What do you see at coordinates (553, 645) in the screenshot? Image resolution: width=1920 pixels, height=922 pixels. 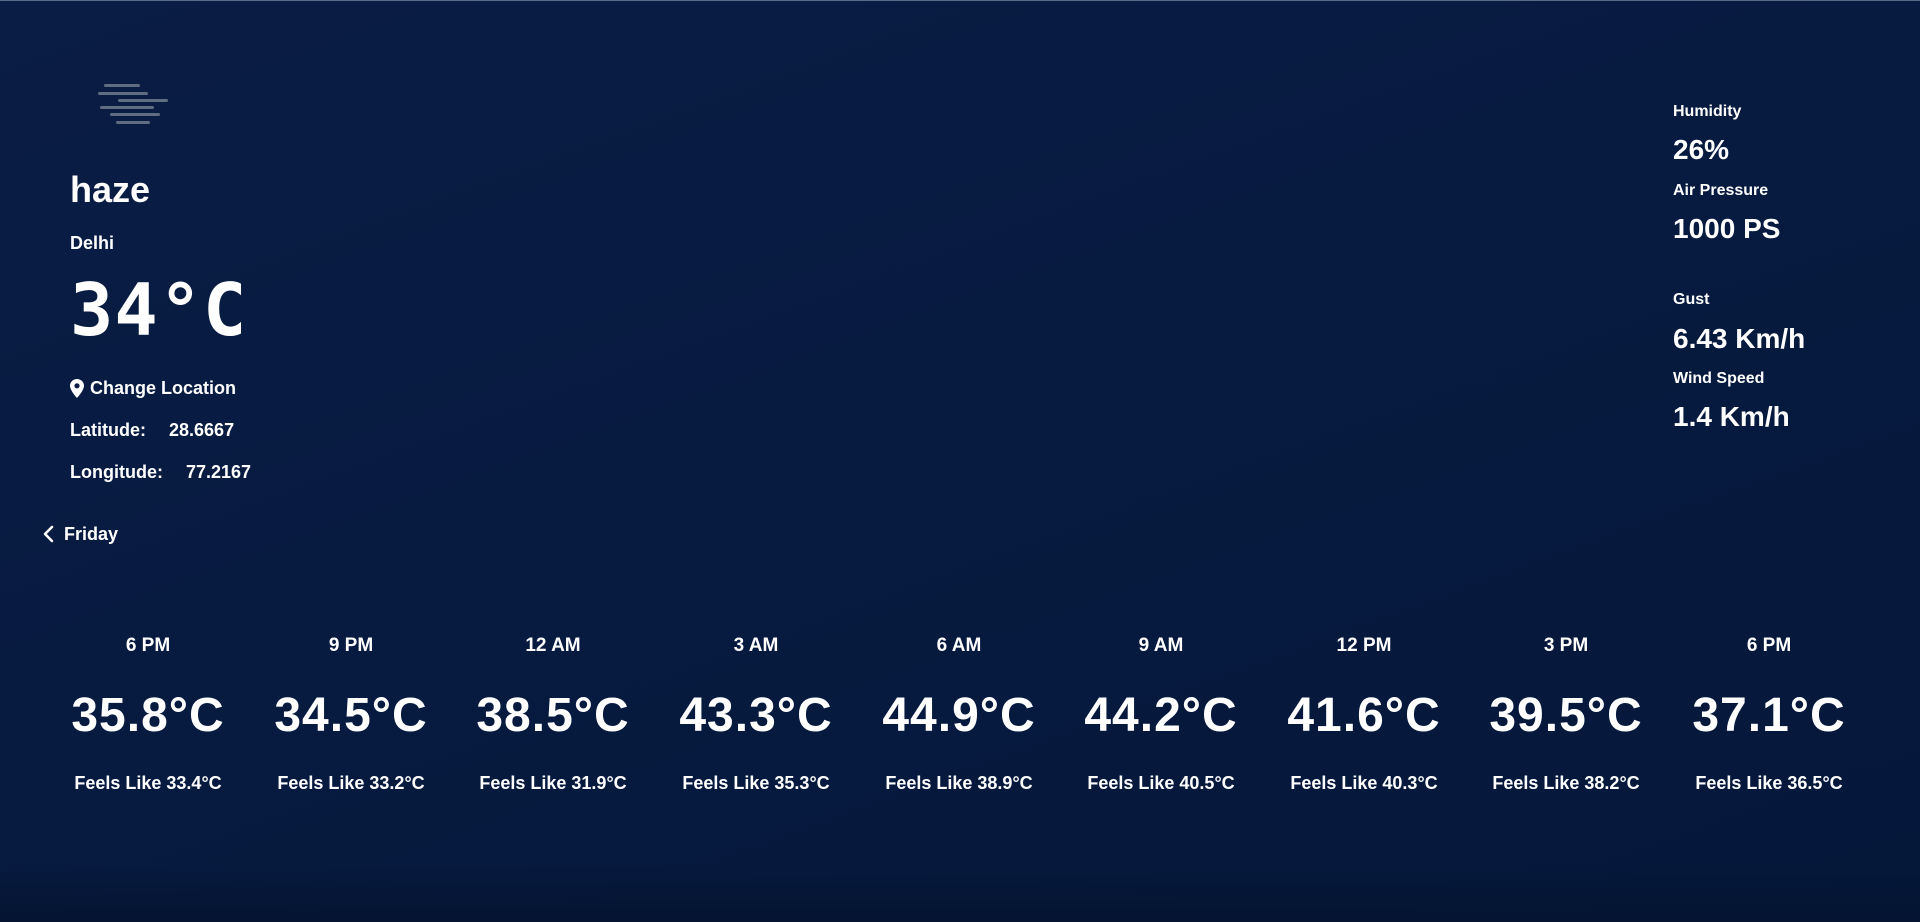 I see `forecast-time: 12 AM` at bounding box center [553, 645].